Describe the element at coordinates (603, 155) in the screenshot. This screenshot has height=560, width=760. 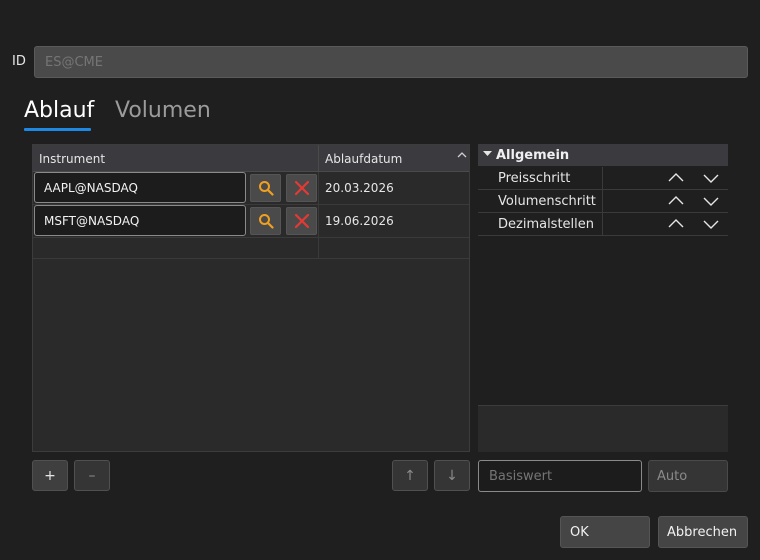
I see `property-group-header: Allgemein` at that location.